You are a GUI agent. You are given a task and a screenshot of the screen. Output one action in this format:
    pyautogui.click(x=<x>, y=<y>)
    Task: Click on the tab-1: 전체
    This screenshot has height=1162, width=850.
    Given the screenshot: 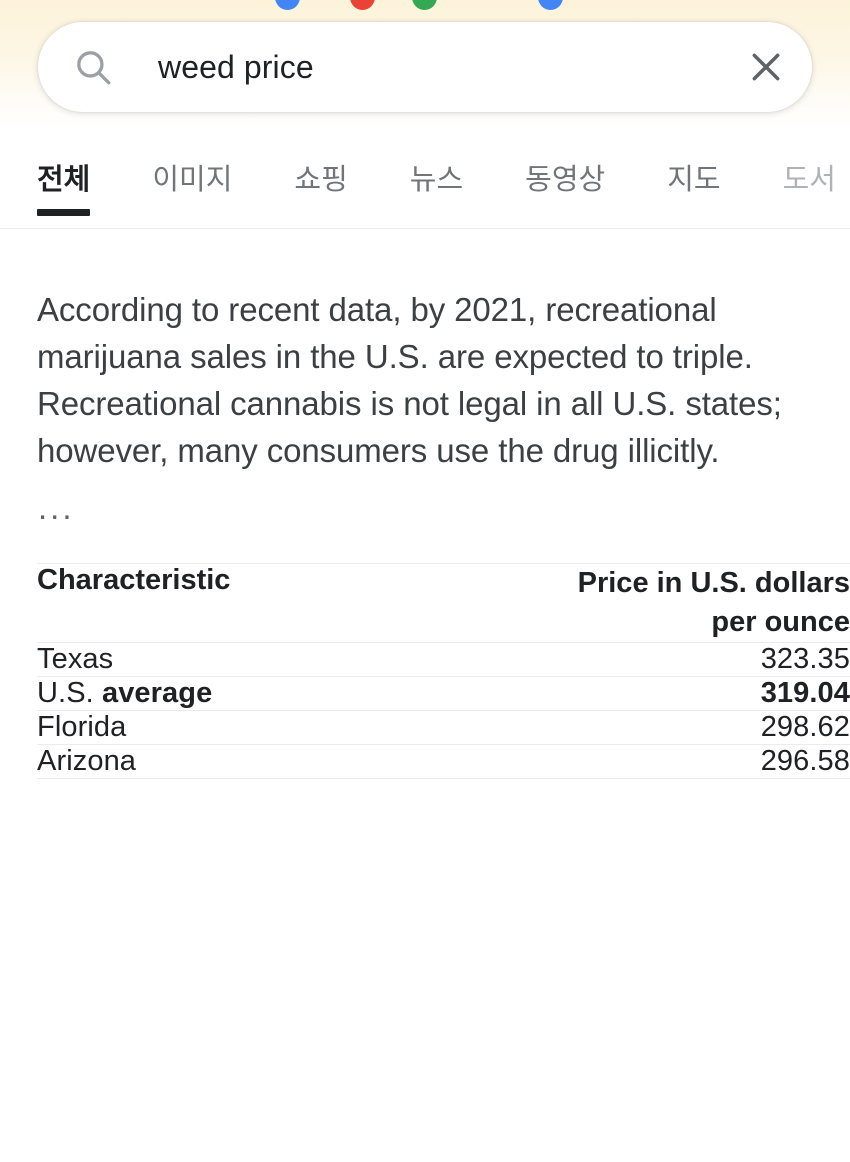 What is the action you would take?
    pyautogui.click(x=64, y=182)
    